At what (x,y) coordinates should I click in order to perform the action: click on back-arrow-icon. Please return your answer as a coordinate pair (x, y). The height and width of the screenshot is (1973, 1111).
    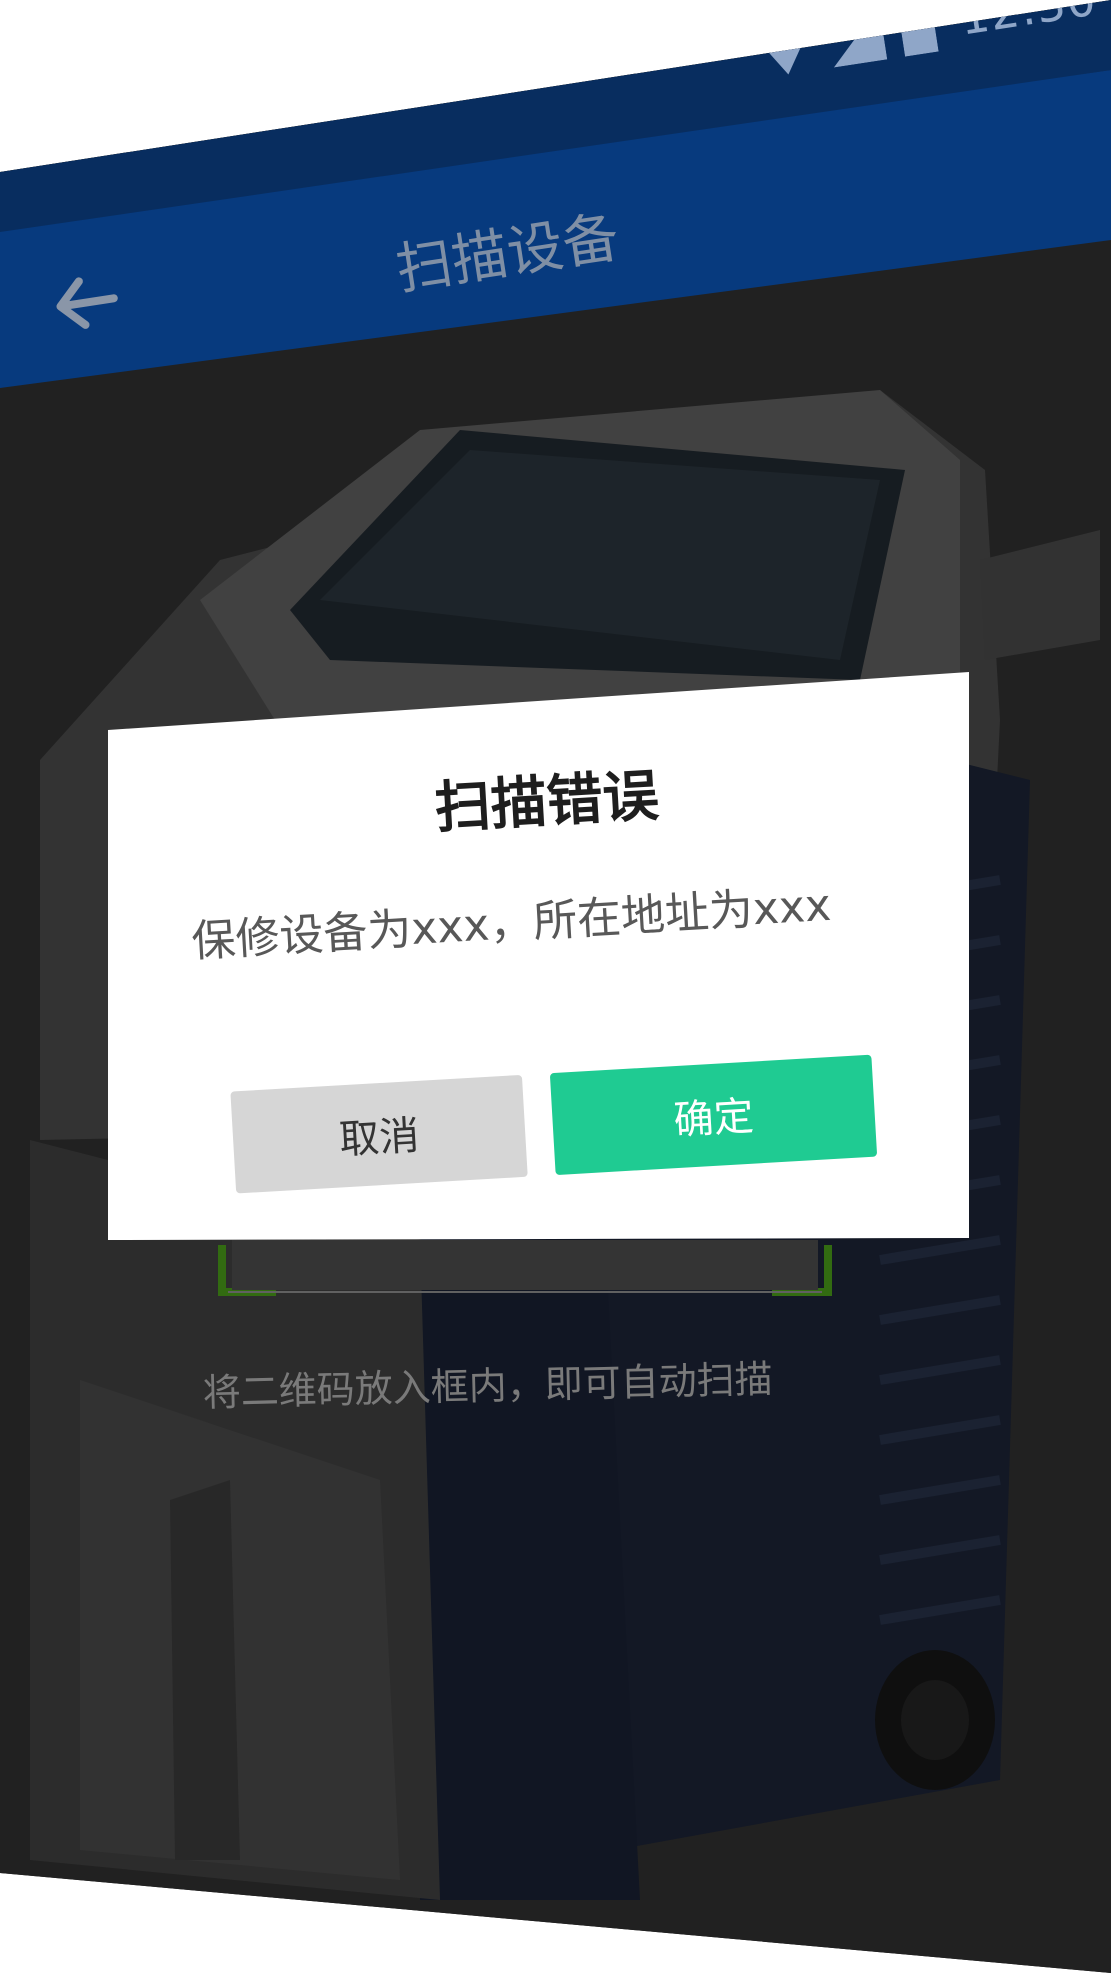
    Looking at the image, I should click on (87, 303).